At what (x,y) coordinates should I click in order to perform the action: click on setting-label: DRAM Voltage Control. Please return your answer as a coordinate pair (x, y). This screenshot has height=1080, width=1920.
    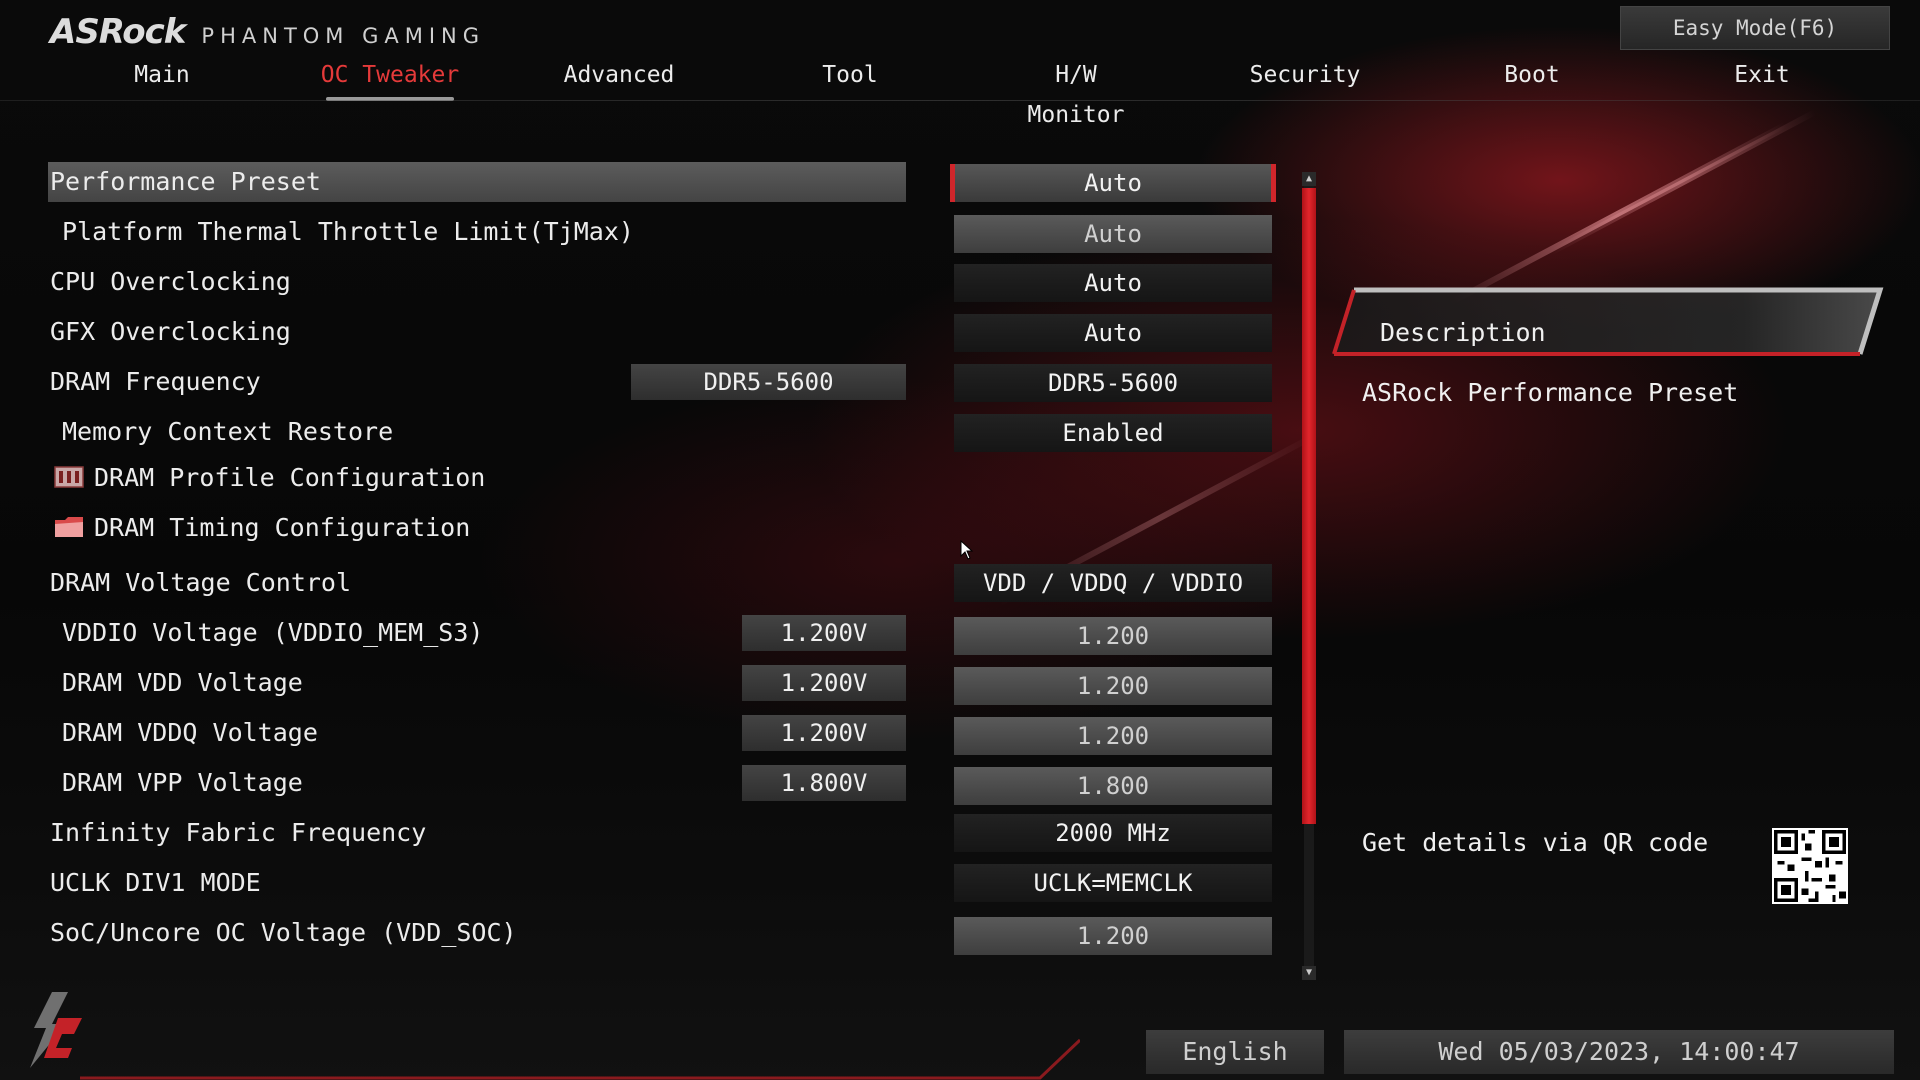
    Looking at the image, I should click on (201, 582).